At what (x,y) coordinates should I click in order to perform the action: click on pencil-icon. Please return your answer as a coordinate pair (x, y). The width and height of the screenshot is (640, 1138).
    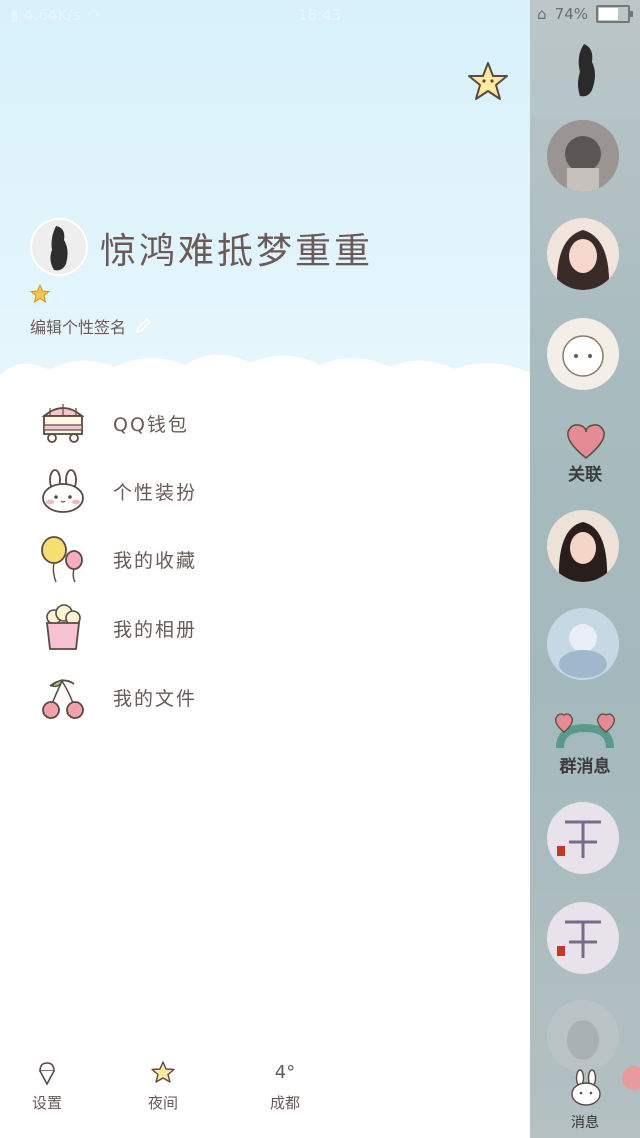
    Looking at the image, I should click on (143, 325).